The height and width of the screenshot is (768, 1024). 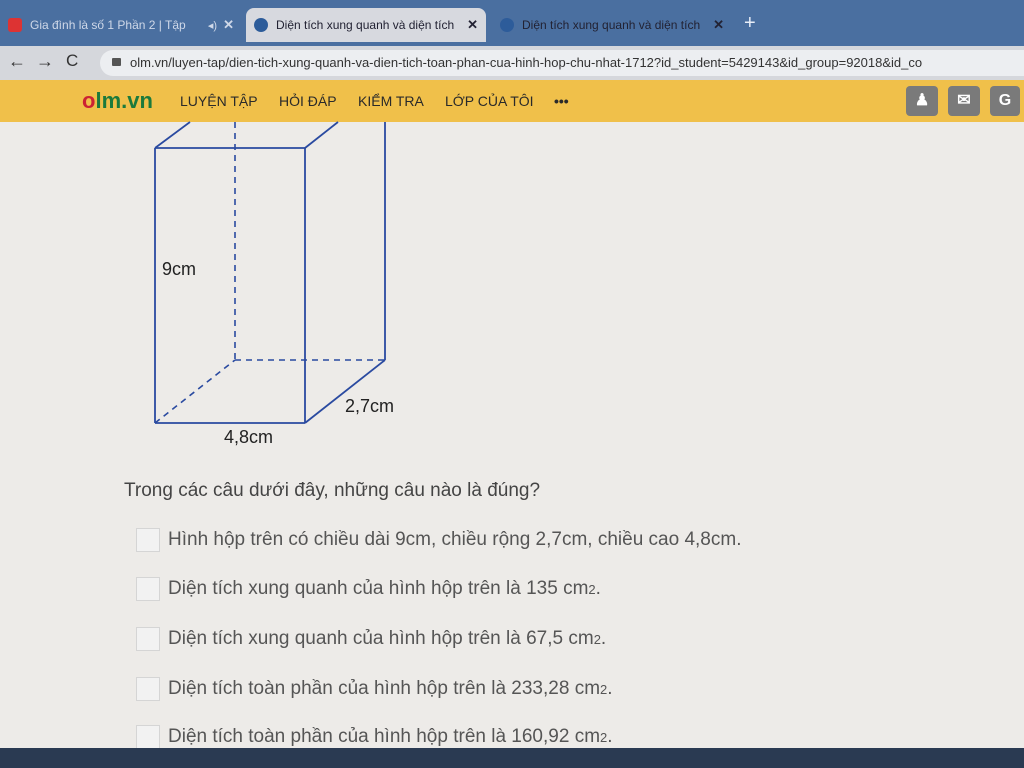 What do you see at coordinates (512, 758) in the screenshot?
I see `os-taskbar` at bounding box center [512, 758].